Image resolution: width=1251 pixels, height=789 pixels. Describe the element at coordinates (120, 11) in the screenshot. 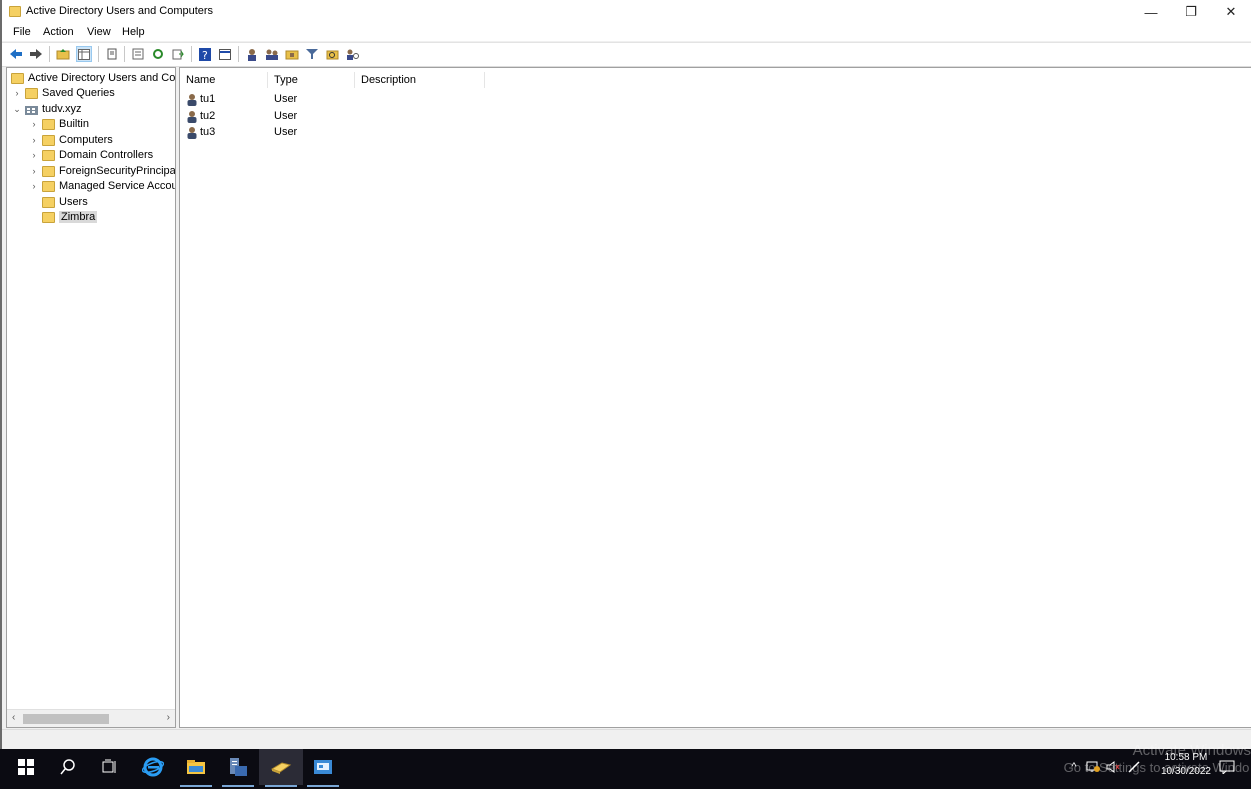

I see `window-title: Active Directory Users and Computers` at that location.